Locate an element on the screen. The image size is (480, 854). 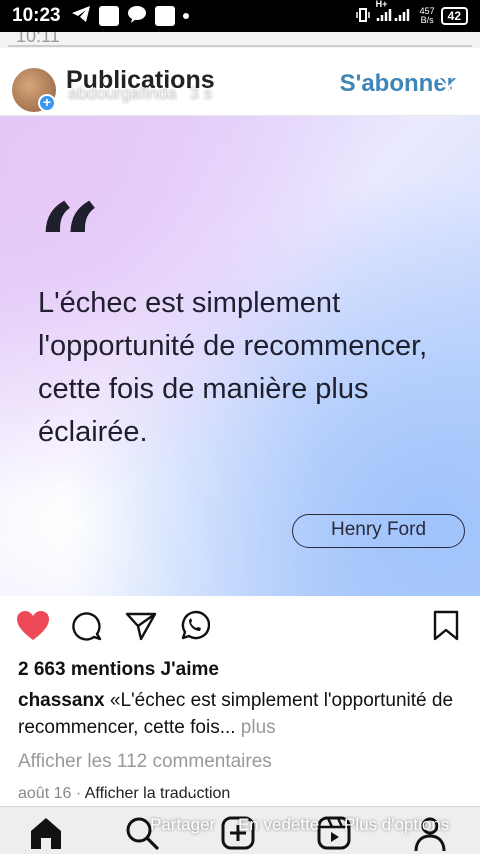
clock: 10:23 is located at coordinates (36, 15).